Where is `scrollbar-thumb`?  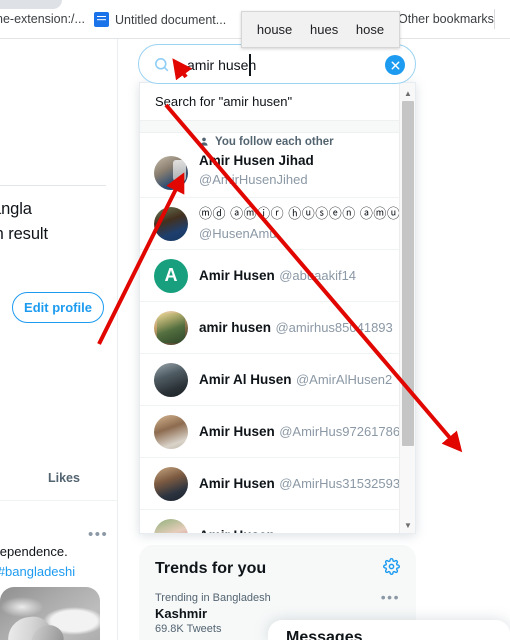
scrollbar-thumb is located at coordinates (408, 273).